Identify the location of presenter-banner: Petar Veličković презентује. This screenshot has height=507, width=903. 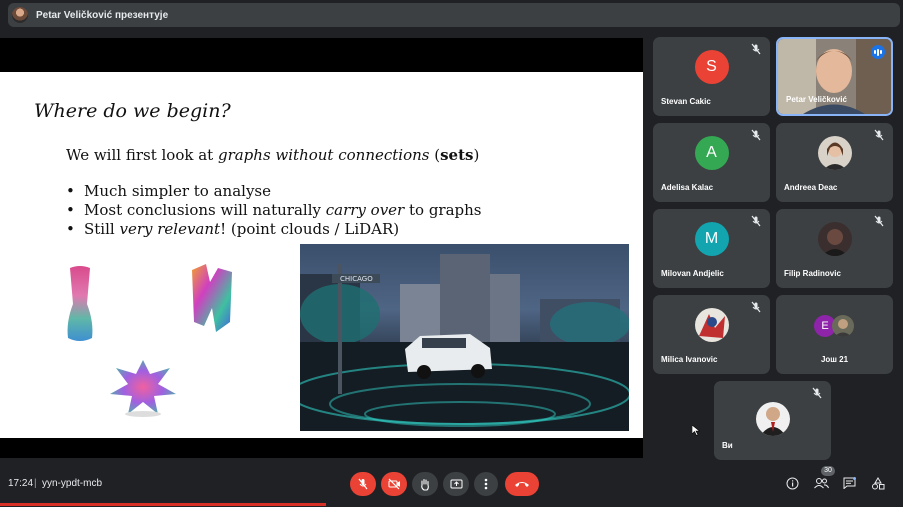
(454, 15).